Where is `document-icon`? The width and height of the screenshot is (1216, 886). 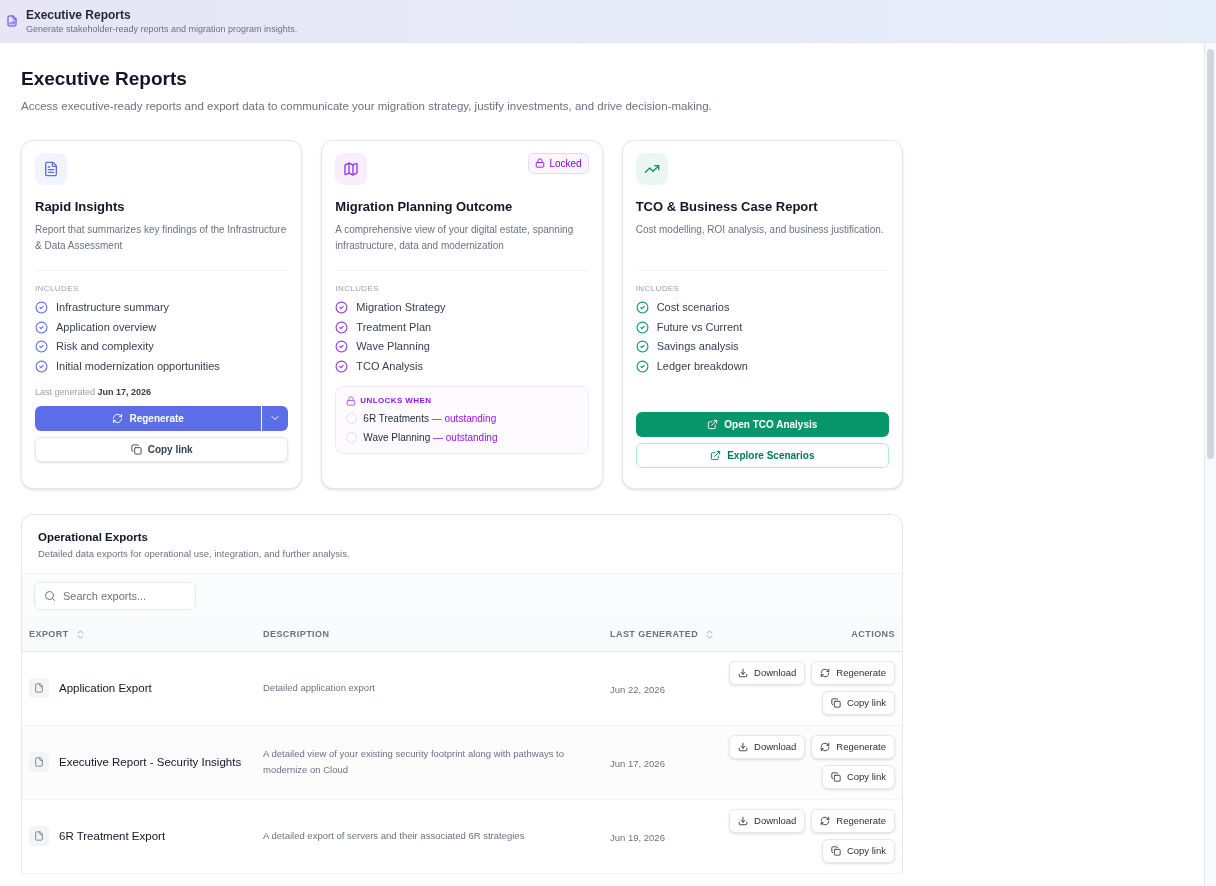
document-icon is located at coordinates (51, 168).